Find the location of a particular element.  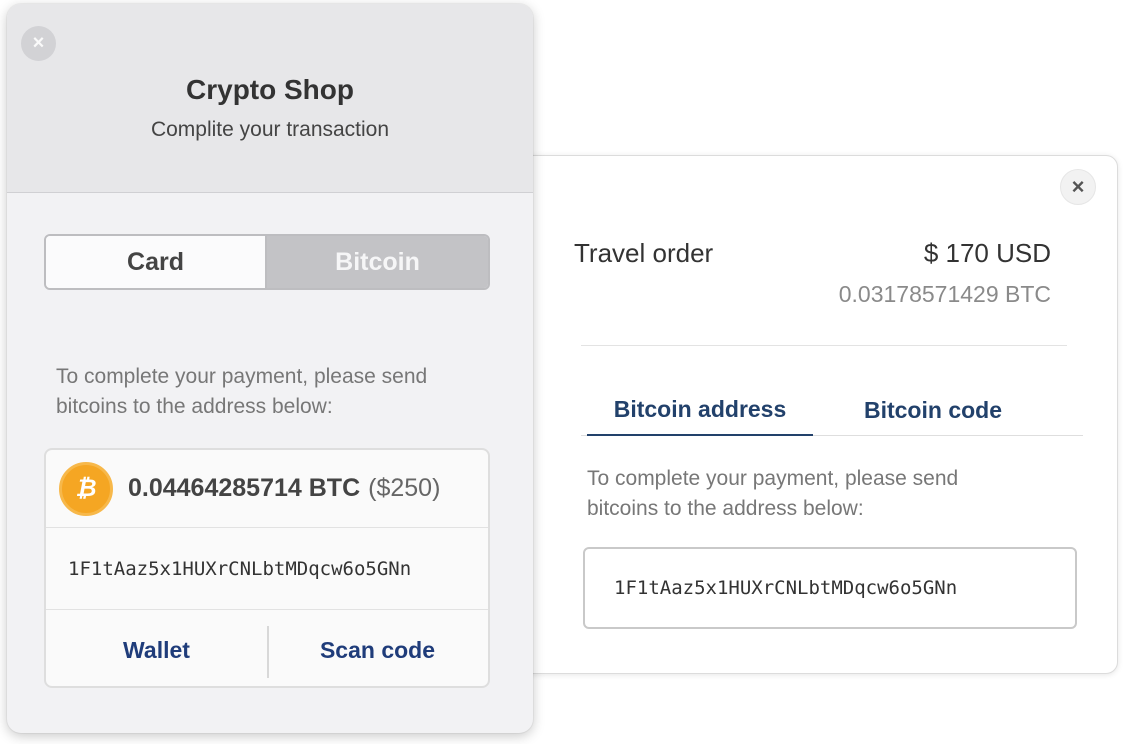

order-price-usd: $ 170 USD is located at coordinates (987, 253).